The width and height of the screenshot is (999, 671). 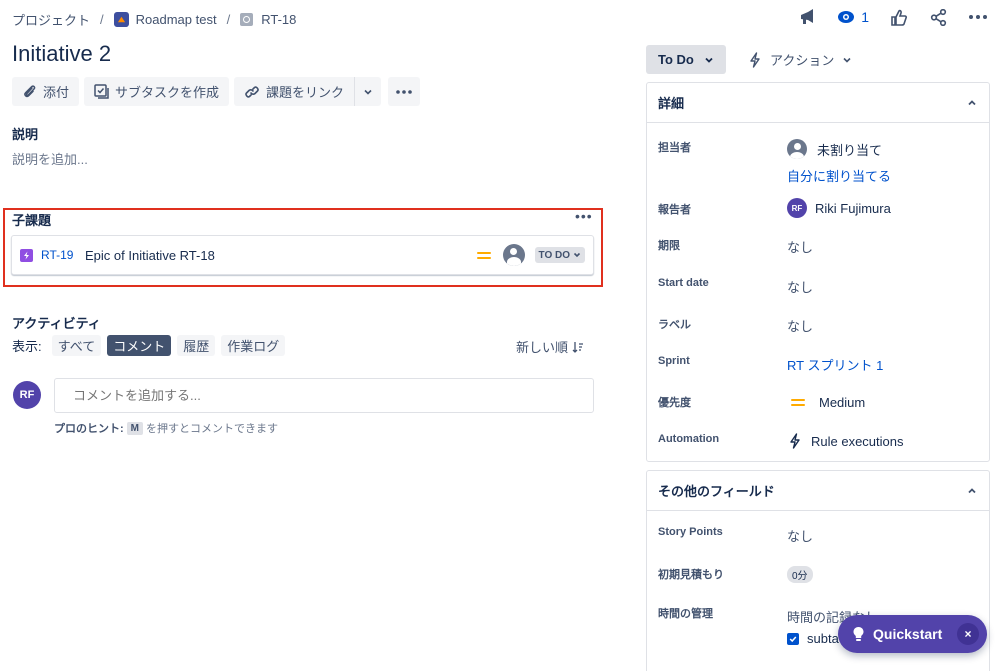 I want to click on breadcrumb-project: Roadmap test, so click(x=165, y=19).